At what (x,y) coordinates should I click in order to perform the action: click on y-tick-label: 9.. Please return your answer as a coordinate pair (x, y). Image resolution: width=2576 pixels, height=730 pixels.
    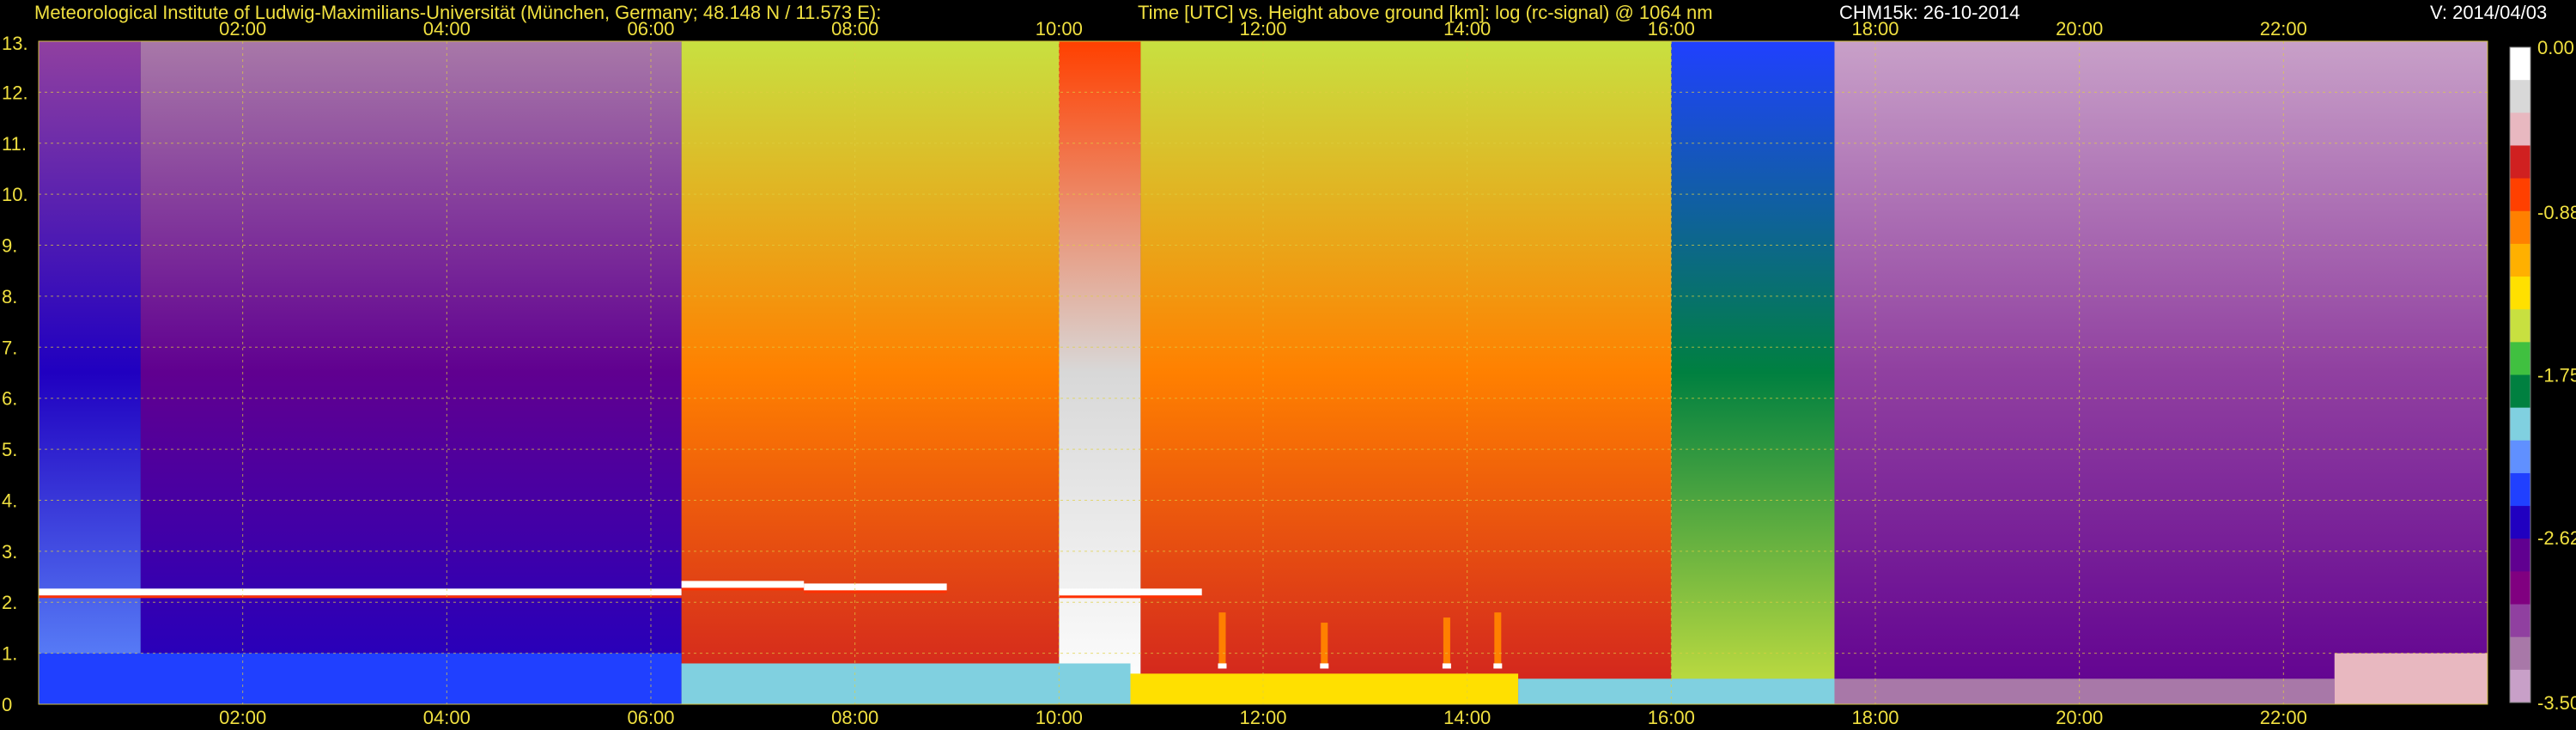
    Looking at the image, I should click on (9, 246).